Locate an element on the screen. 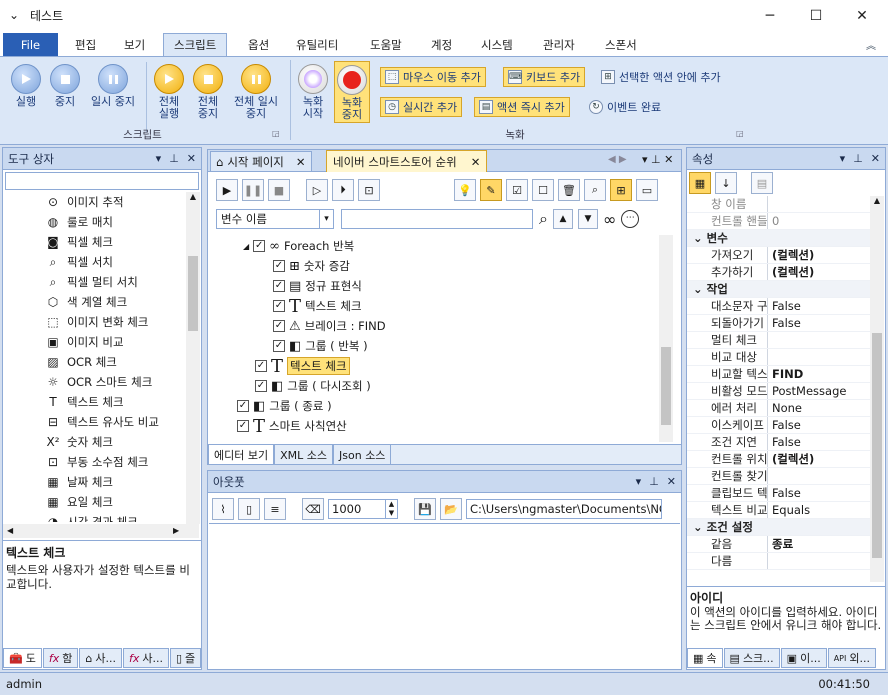 The height and width of the screenshot is (695, 888). toolbox-item: ⬚ 이미지 변화 체크 is located at coordinates (94, 322).